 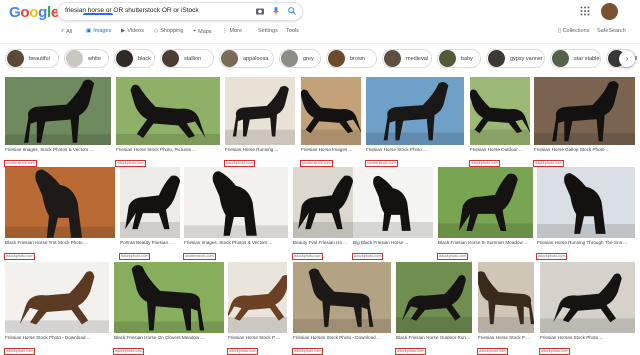 I want to click on tab-videos: ▶ Videos, so click(x=132, y=31).